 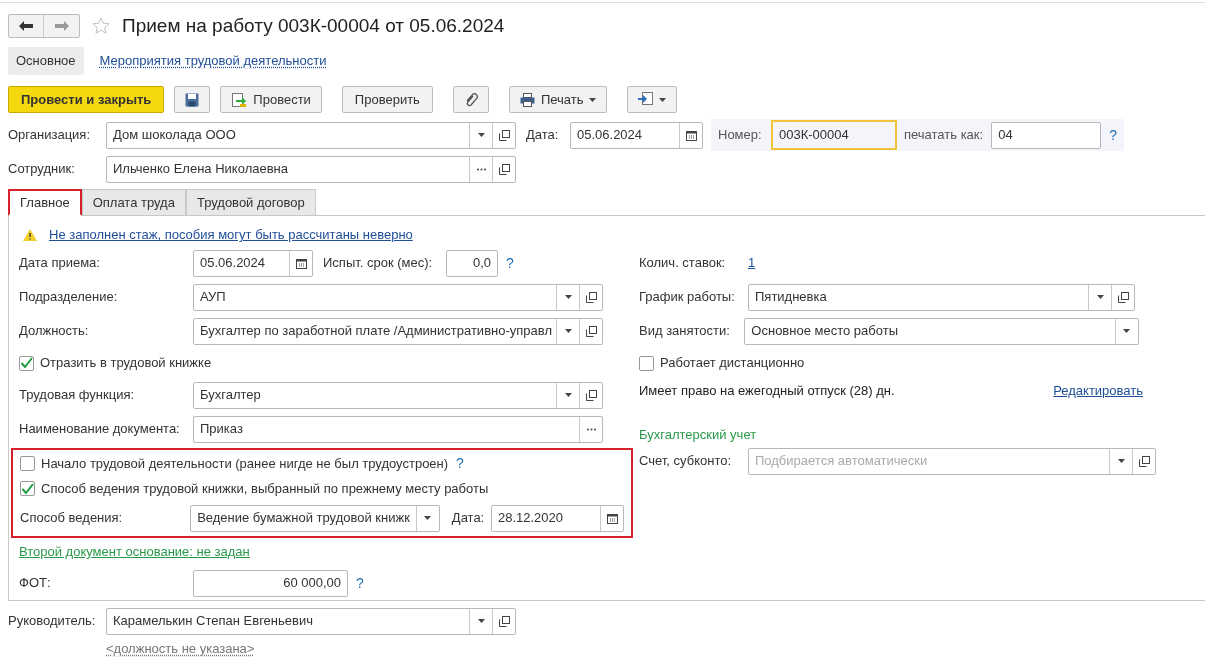 What do you see at coordinates (313, 25) in the screenshot?
I see `document-title: Прием на работу 003К-00004 от 05.06.2024` at bounding box center [313, 25].